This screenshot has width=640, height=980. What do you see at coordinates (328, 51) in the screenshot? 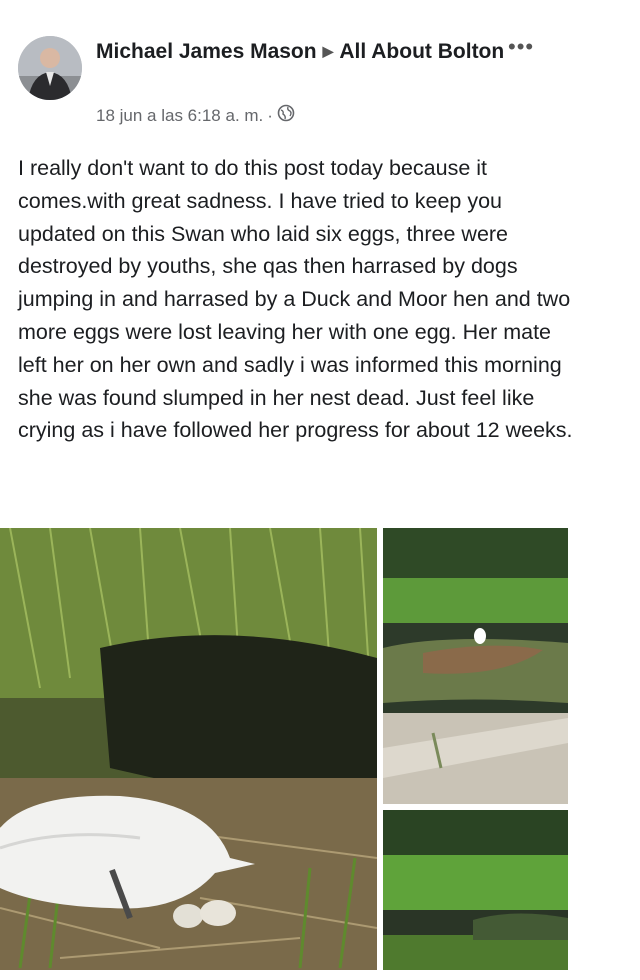
I see `play-arrow-icon: ▶` at bounding box center [328, 51].